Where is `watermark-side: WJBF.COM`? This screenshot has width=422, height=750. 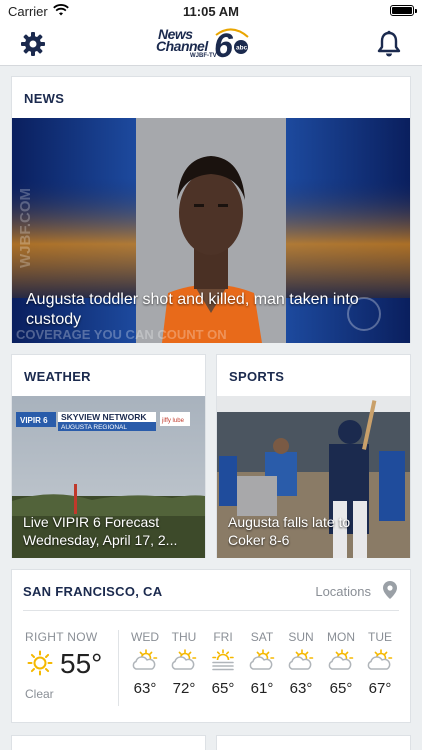 watermark-side: WJBF.COM is located at coordinates (25, 228).